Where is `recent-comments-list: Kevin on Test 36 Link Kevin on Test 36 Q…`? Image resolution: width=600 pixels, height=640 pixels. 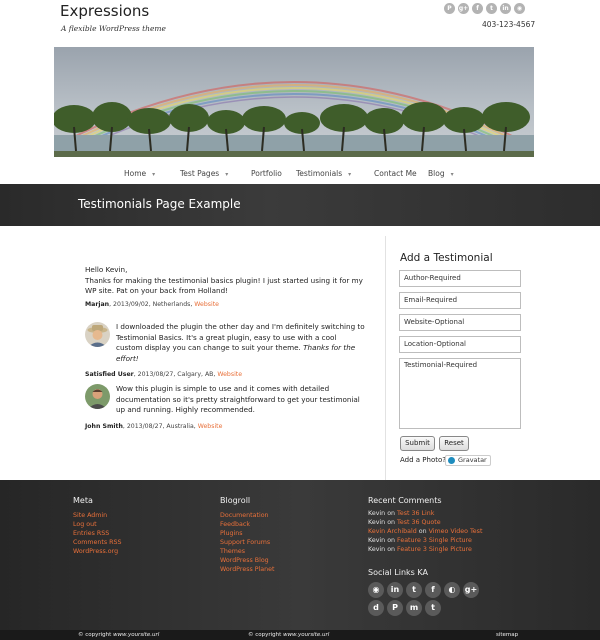
recent-comments-list: Kevin on Test 36 Link Kevin on Test 36 Q… is located at coordinates (425, 531).